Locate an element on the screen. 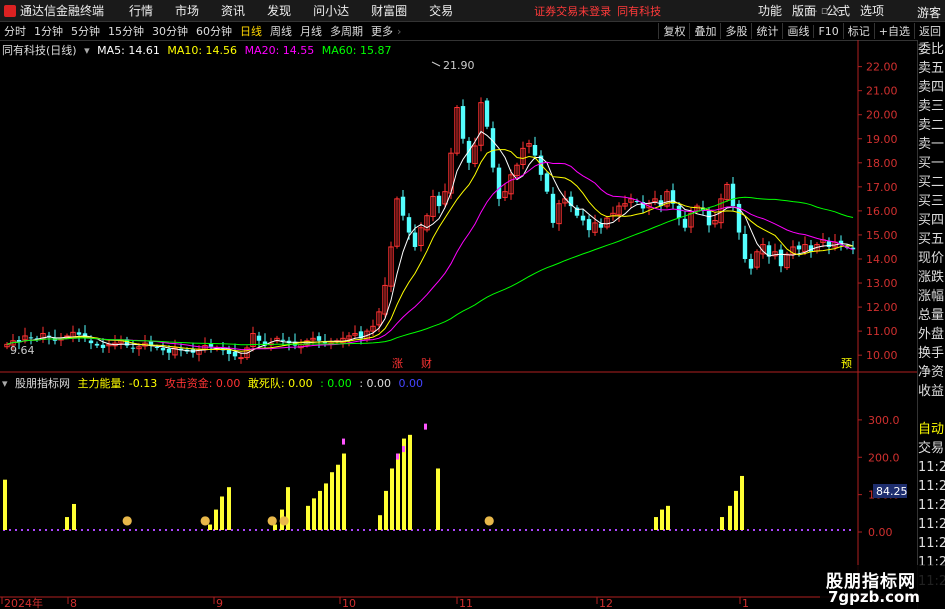 This screenshot has width=945, height=609. menu-item-function: 功能 is located at coordinates (770, 10).